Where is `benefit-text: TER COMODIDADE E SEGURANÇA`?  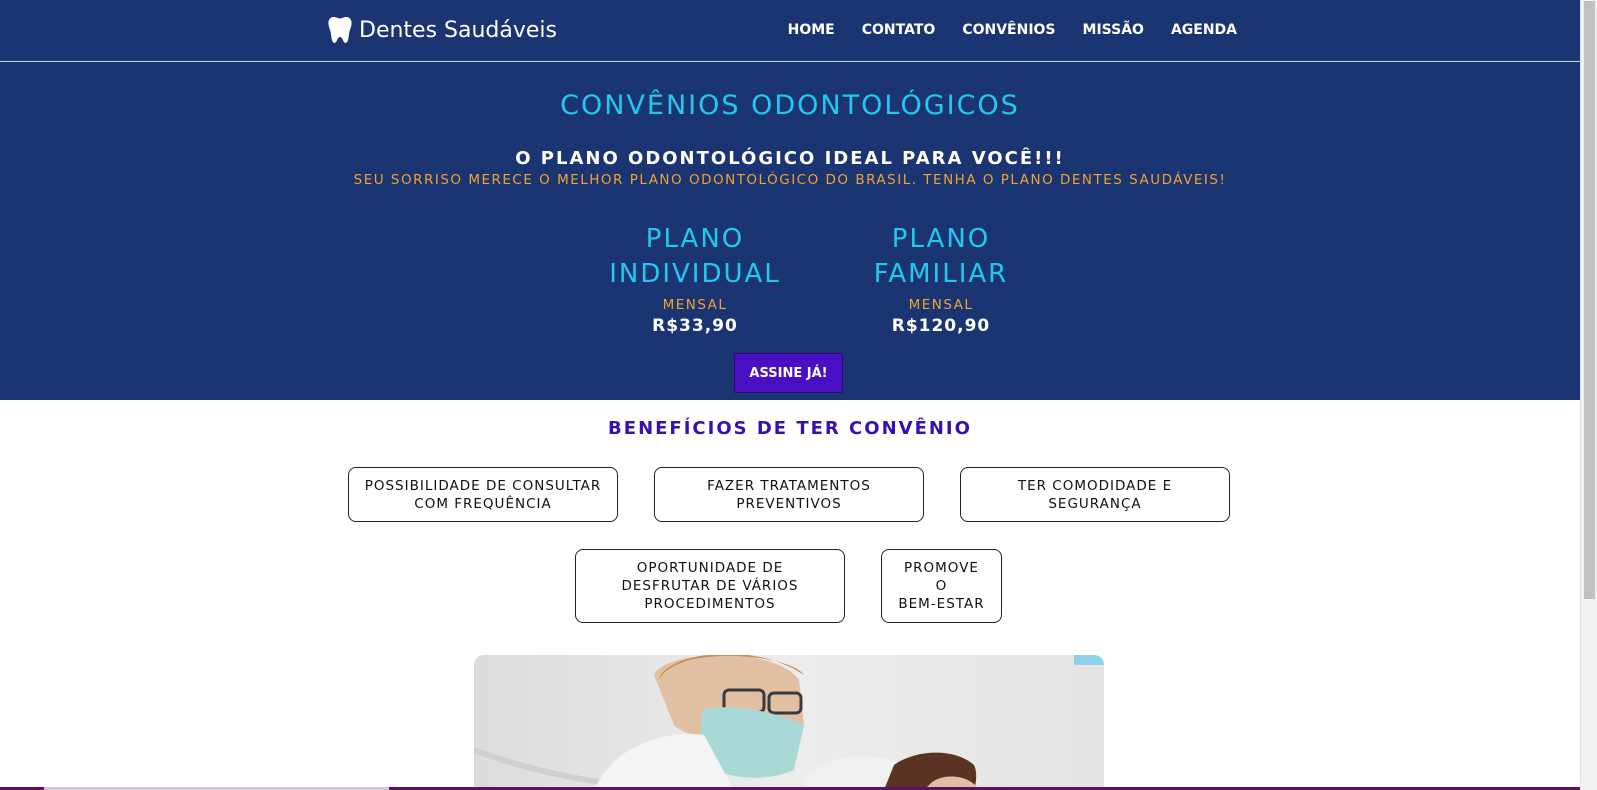
benefit-text: TER COMODIDADE E SEGURANÇA is located at coordinates (1095, 495).